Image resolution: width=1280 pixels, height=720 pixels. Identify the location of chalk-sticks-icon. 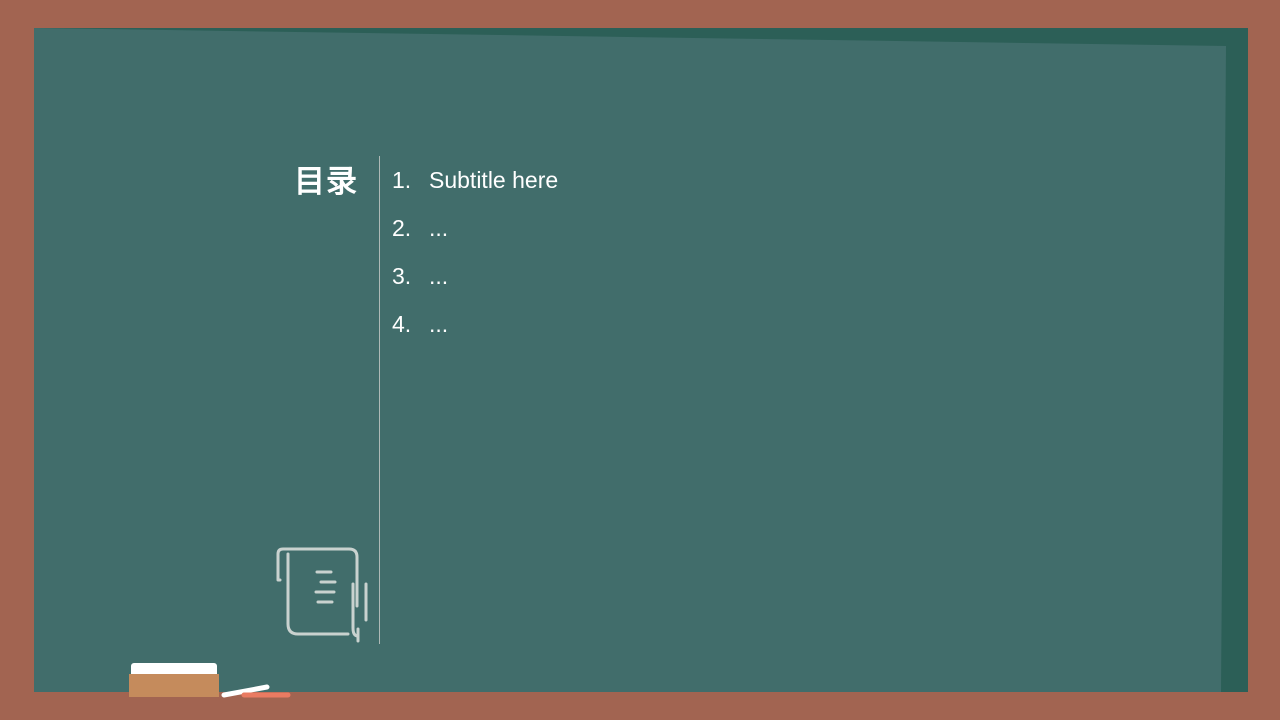
(256, 691).